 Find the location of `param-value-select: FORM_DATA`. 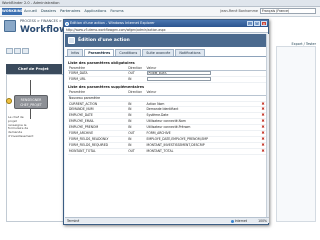

param-value-select: FORM_DATA is located at coordinates (178, 73).